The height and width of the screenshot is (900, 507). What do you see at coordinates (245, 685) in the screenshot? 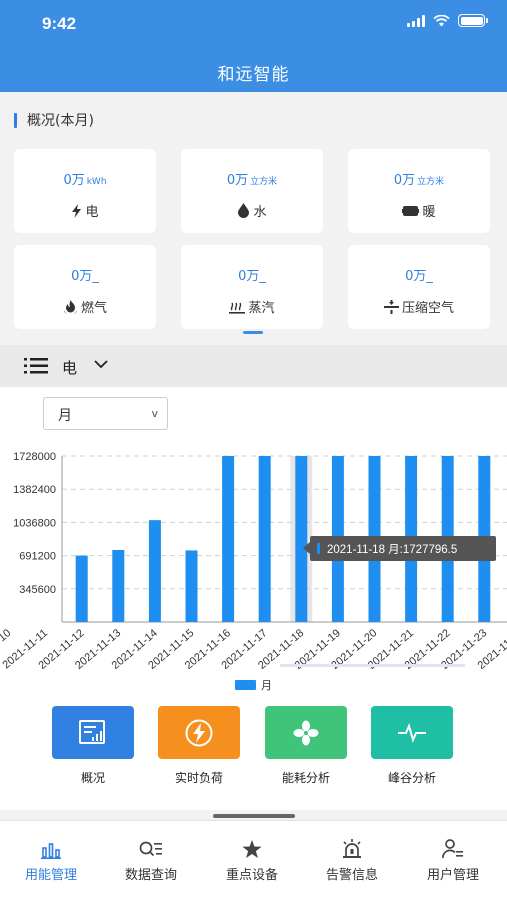
I see `legend-swatch` at bounding box center [245, 685].